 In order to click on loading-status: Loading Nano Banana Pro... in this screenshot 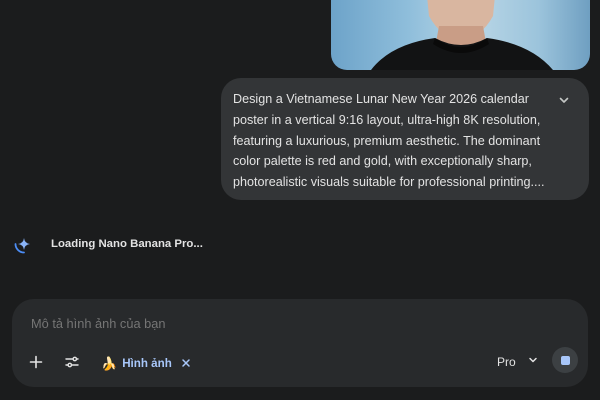, I will do `click(107, 244)`.